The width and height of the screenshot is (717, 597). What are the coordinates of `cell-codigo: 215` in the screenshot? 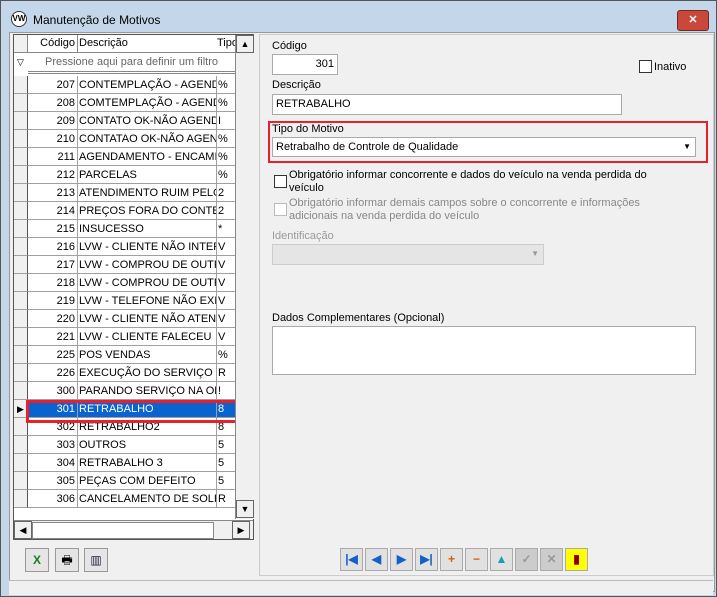 It's located at (53, 229).